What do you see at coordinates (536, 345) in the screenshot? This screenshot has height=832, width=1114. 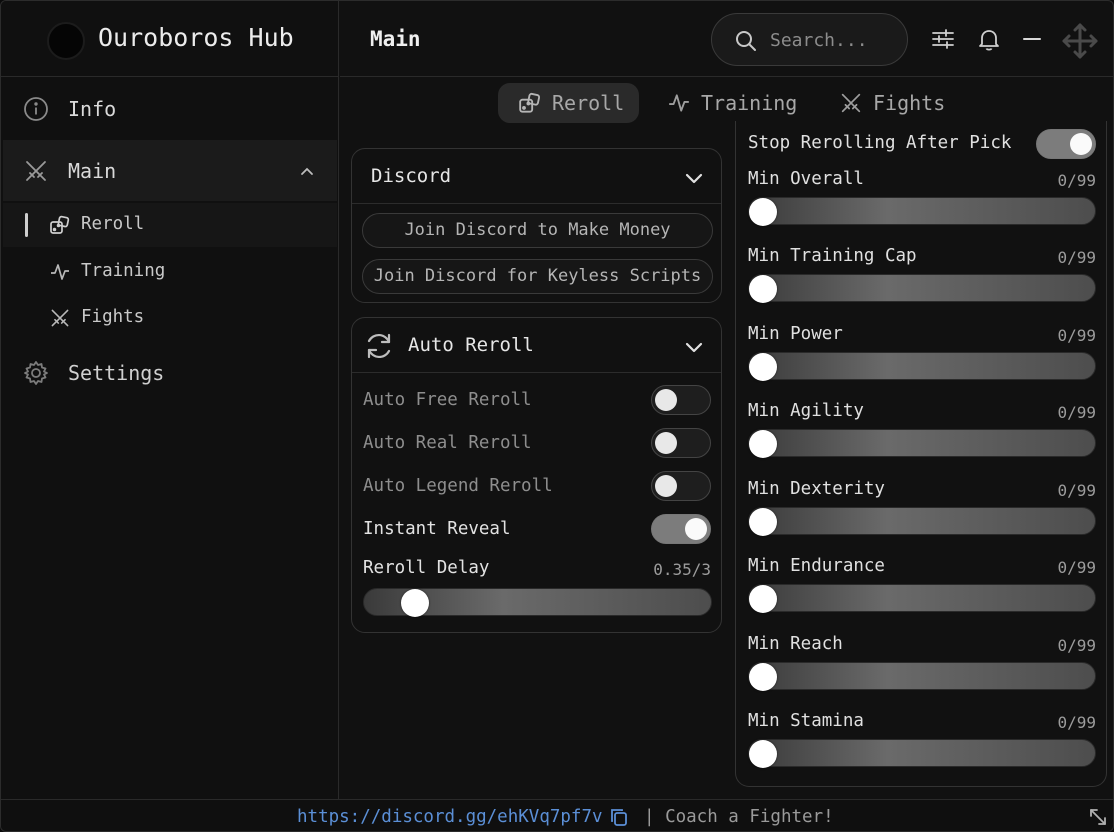 I see `auto-reroll-panel-header: Auto Reroll` at bounding box center [536, 345].